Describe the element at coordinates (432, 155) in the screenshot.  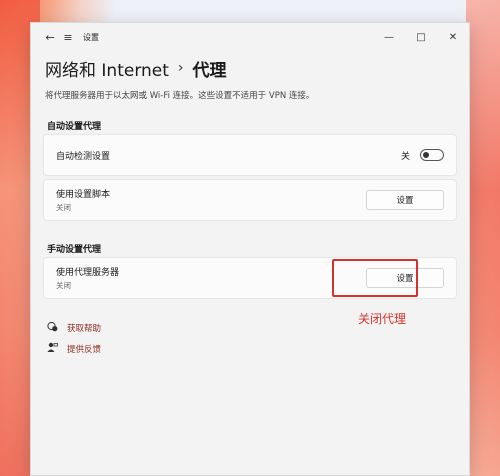
I see `auto-detect-toggle` at that location.